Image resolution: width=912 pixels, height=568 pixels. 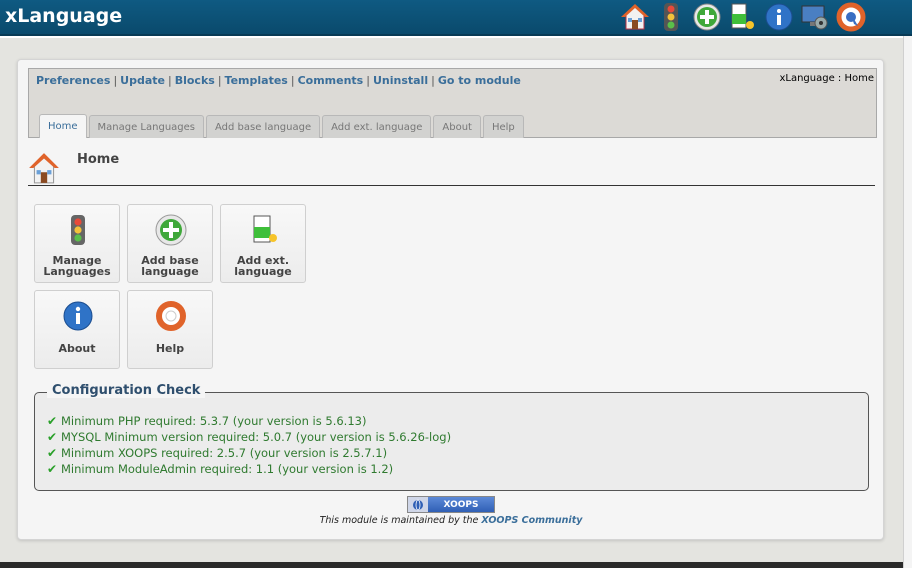 I want to click on toolbar-icons, so click(x=744, y=17).